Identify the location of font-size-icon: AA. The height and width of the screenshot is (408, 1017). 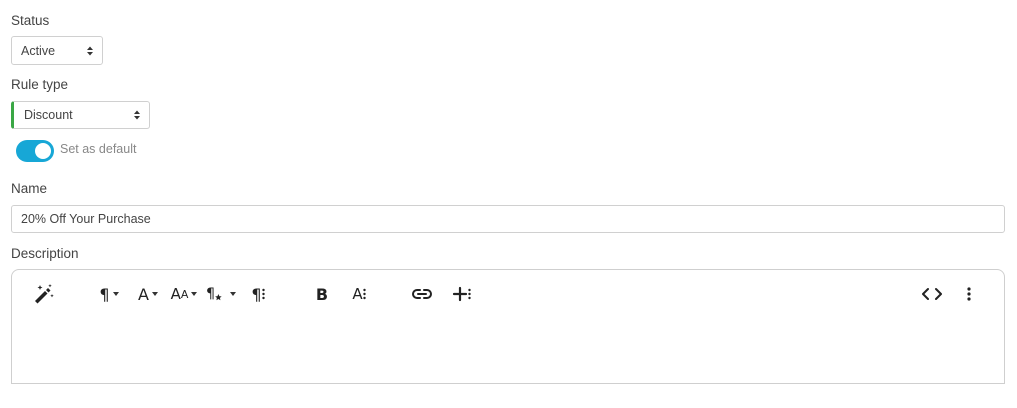
(184, 294).